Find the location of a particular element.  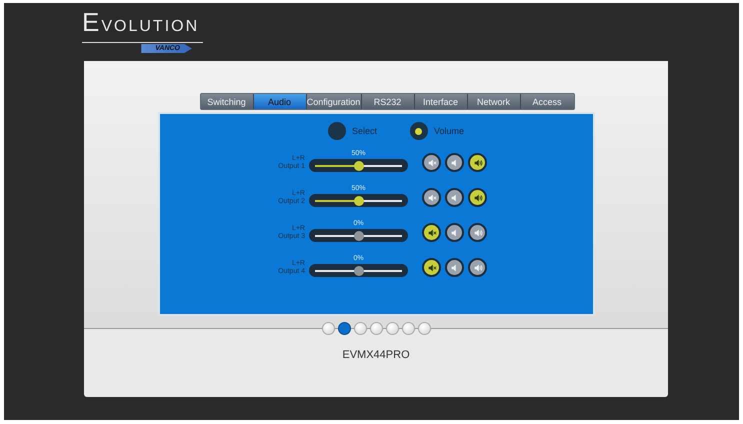

tab: Network is located at coordinates (494, 101).